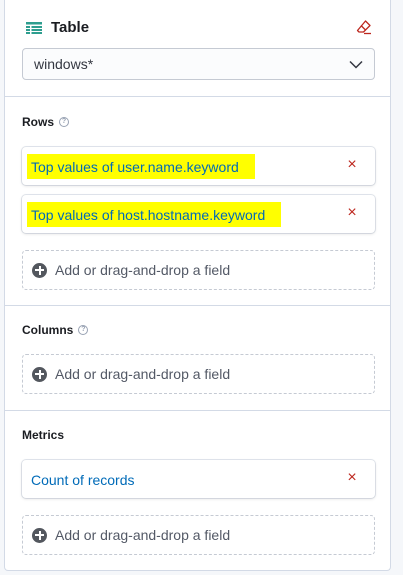  What do you see at coordinates (83, 479) in the screenshot?
I see `field-label: Count of records` at bounding box center [83, 479].